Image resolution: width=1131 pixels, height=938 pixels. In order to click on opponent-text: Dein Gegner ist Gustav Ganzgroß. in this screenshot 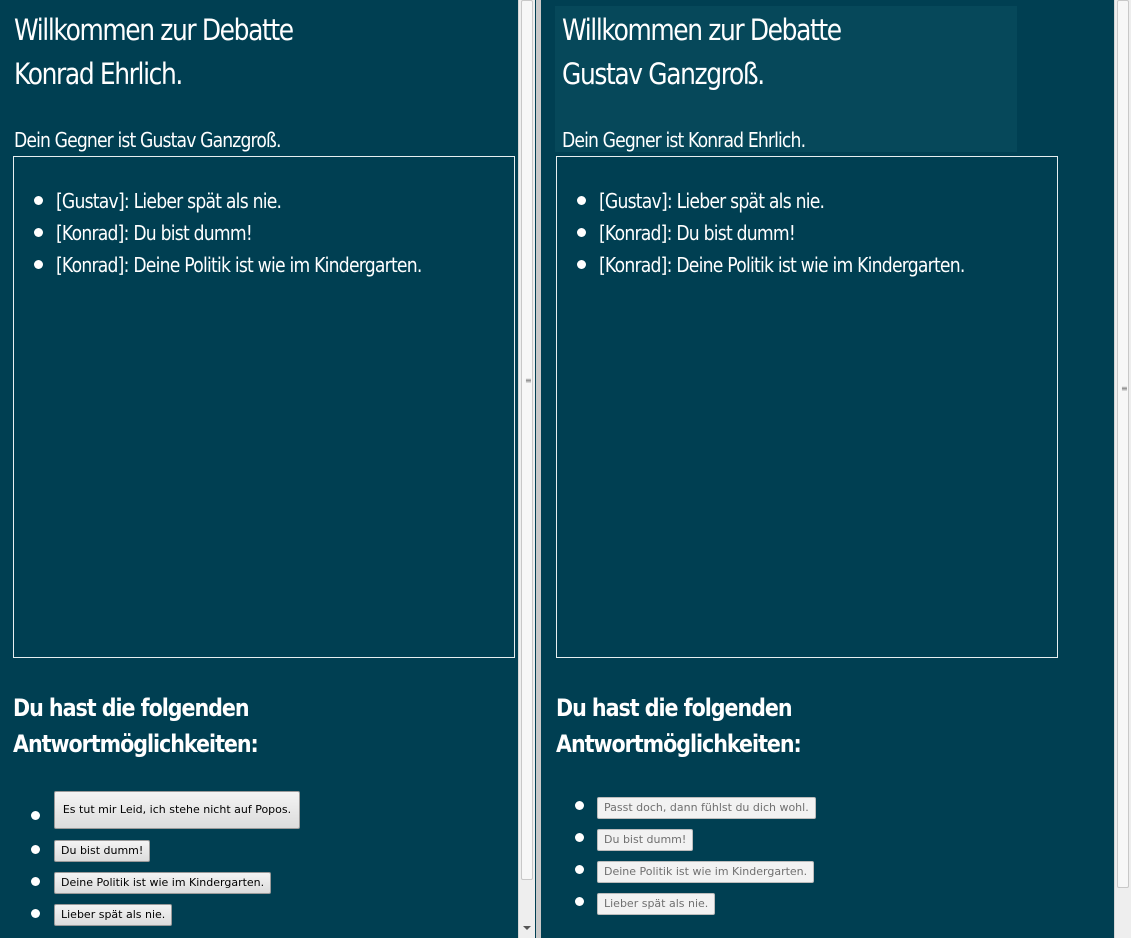, I will do `click(147, 140)`.